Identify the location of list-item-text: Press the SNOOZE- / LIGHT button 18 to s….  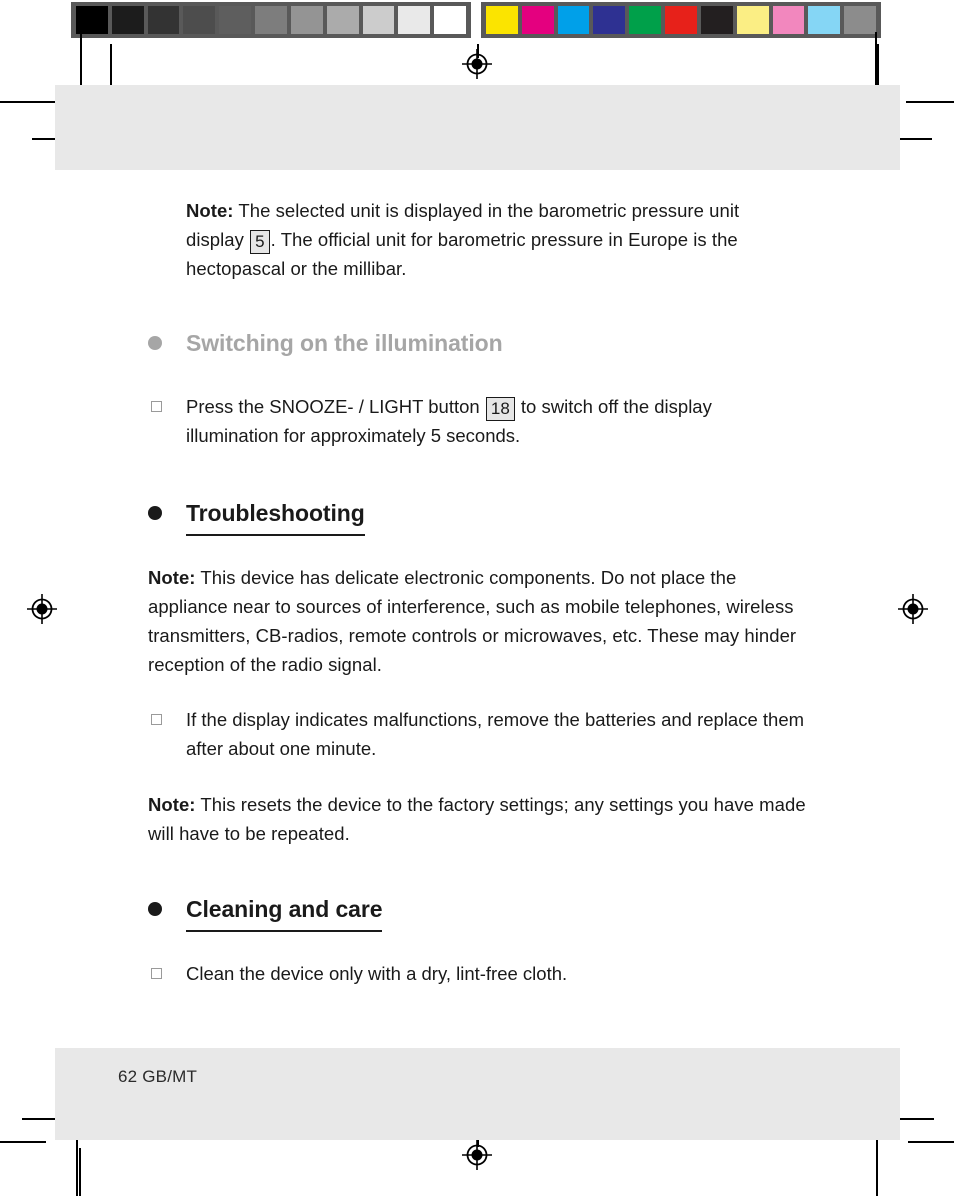
(497, 421).